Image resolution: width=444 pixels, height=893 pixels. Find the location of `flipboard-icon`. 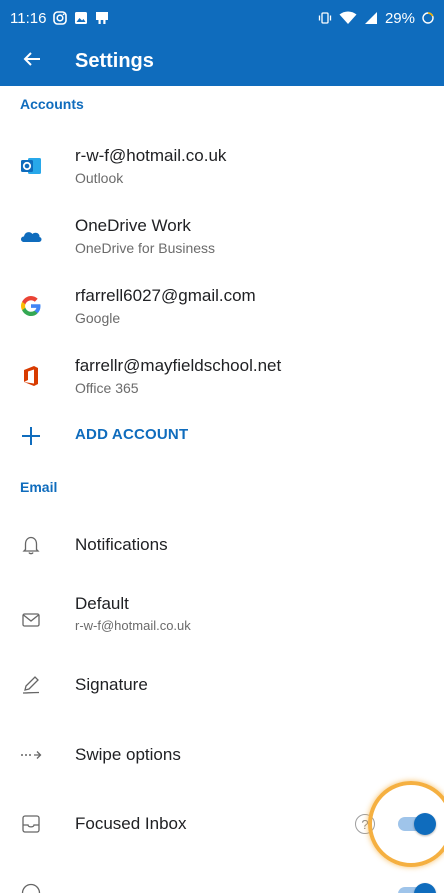

flipboard-icon is located at coordinates (102, 18).